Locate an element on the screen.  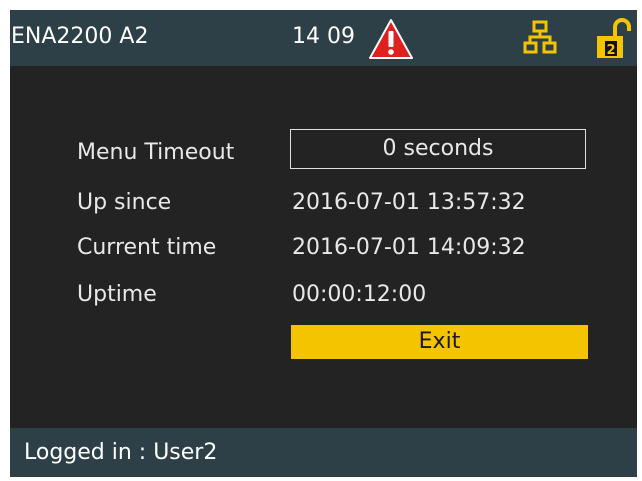
header-bar: ENA2200 A2 14 09 2 is located at coordinates (323, 38).